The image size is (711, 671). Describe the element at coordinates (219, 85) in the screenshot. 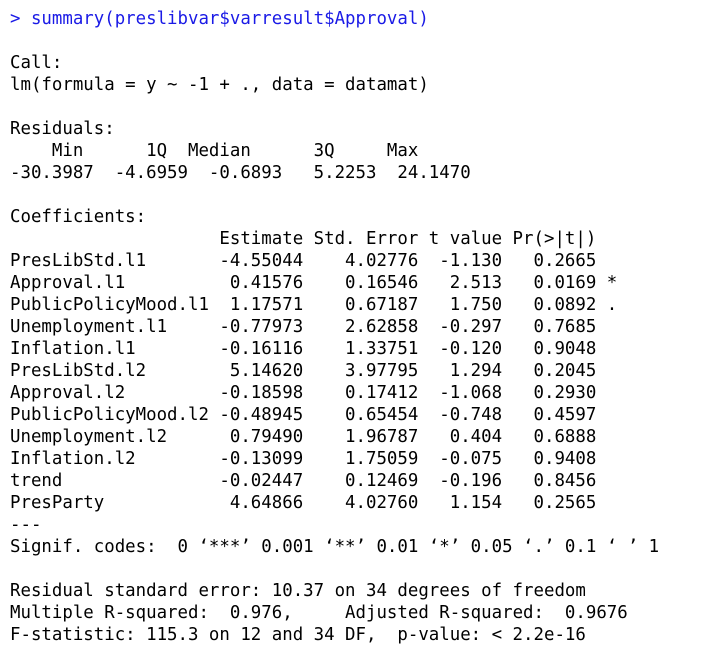

I see `call-formula: lm(formula = y ~ -1 + ., data = datamat)` at that location.